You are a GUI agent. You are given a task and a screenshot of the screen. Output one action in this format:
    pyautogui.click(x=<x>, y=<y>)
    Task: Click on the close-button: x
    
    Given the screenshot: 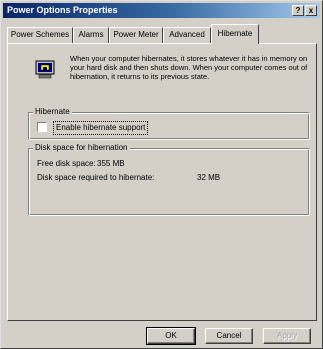 What is the action you would take?
    pyautogui.click(x=311, y=10)
    